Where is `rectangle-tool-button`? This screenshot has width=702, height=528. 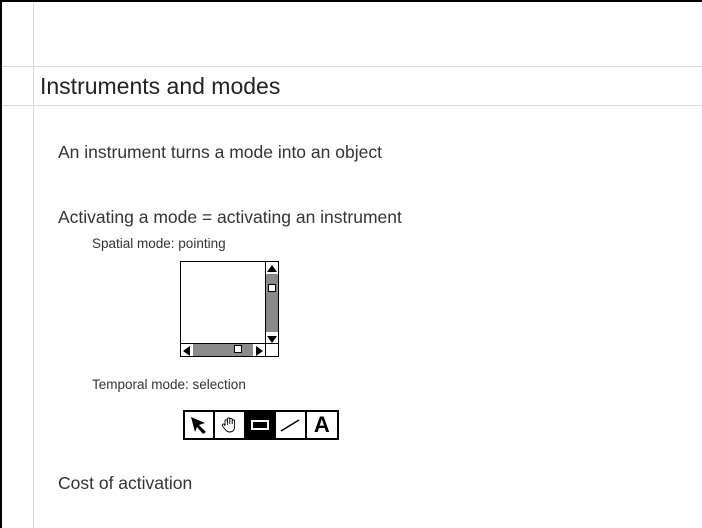 rectangle-tool-button is located at coordinates (261, 425).